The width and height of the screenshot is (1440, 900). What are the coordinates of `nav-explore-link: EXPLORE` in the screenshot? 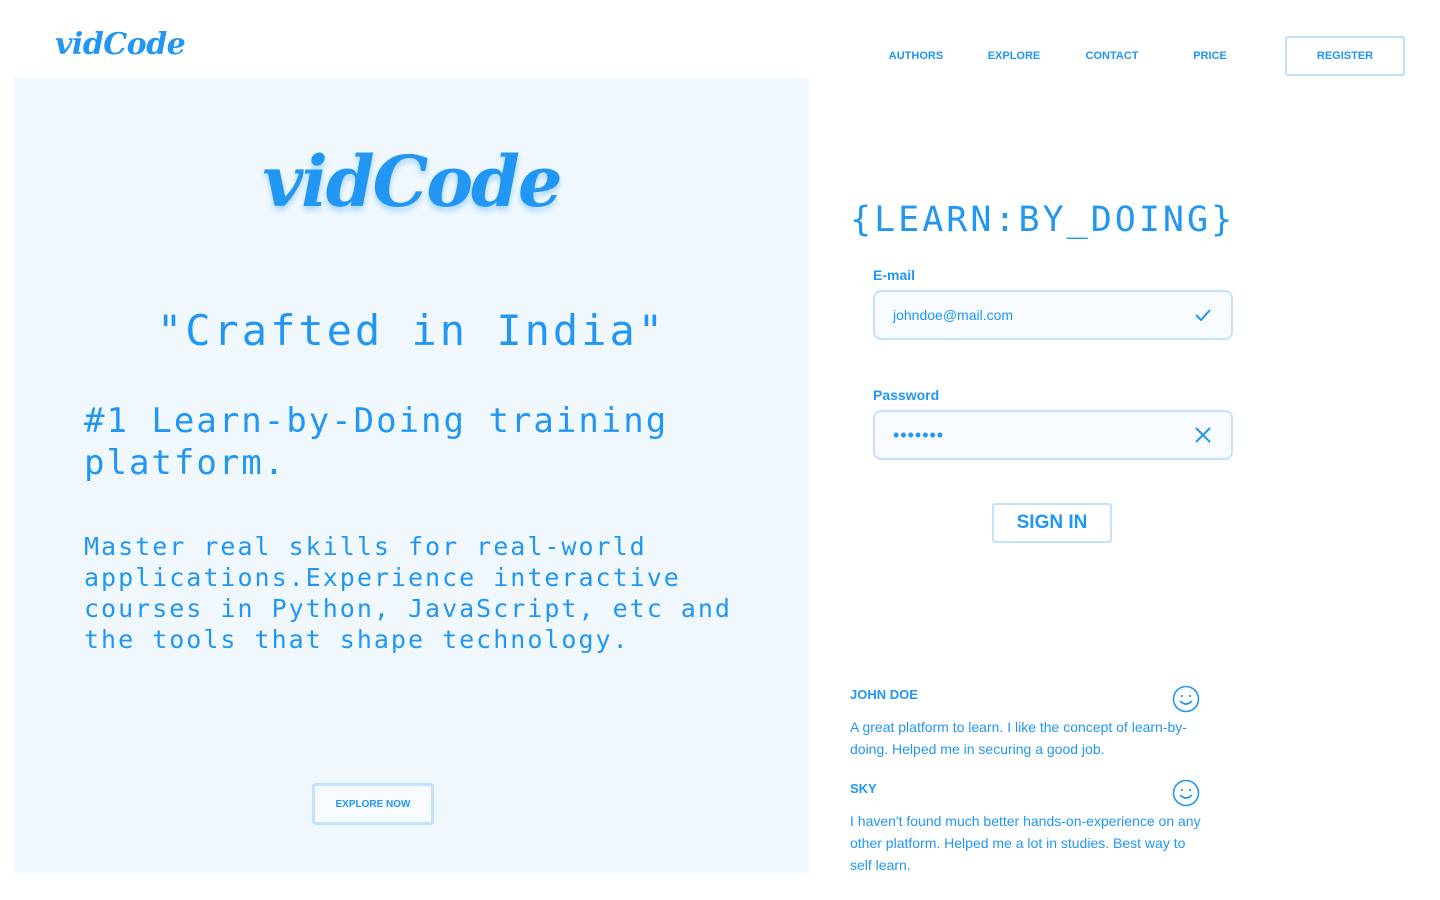 It's located at (1014, 56).